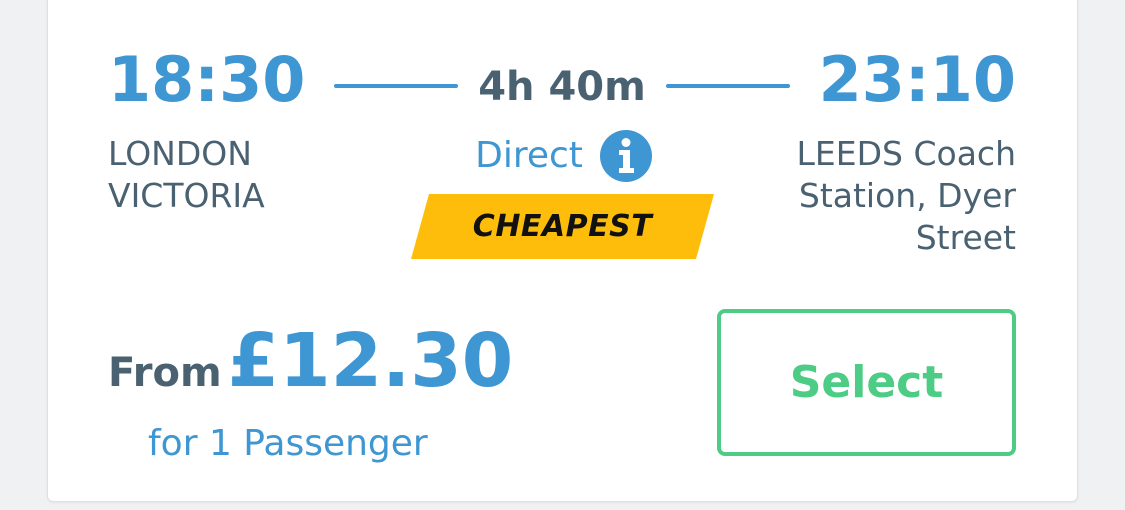 This screenshot has height=510, width=1125. I want to click on select-button: Select, so click(866, 382).